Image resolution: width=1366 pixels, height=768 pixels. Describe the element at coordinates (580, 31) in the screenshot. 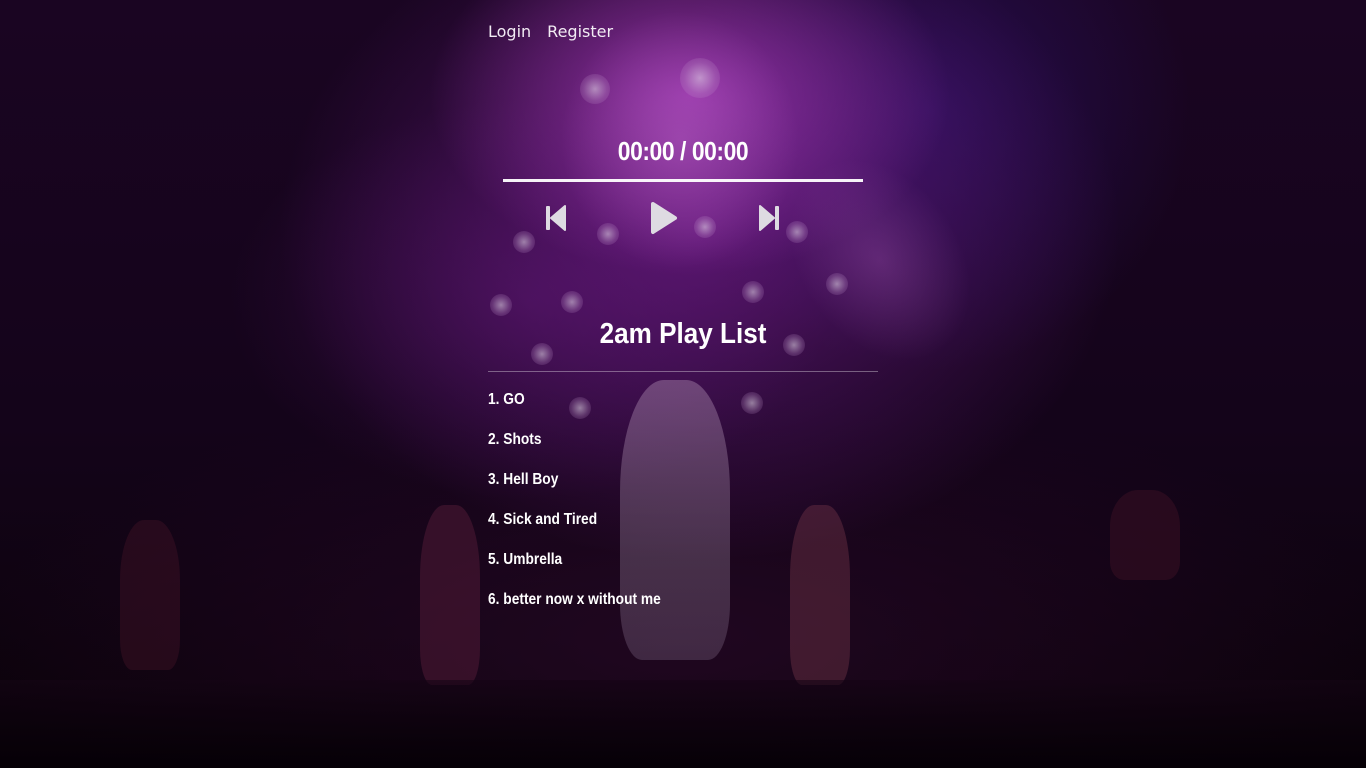

I see `register-link: Register` at that location.